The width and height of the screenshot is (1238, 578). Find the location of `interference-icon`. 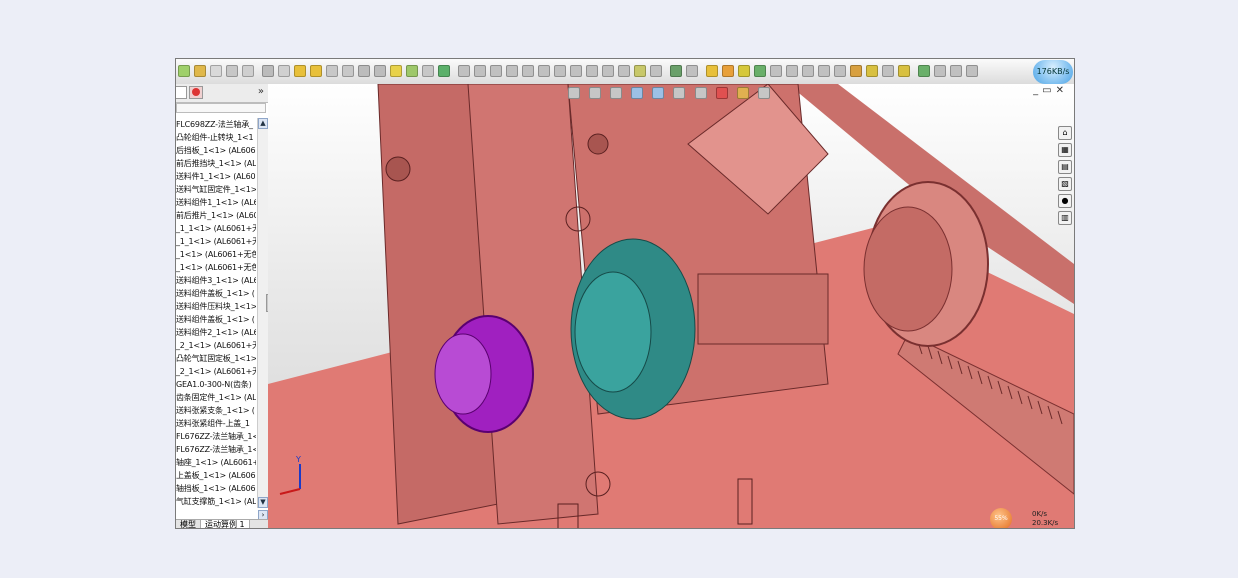

interference-icon is located at coordinates (496, 71).